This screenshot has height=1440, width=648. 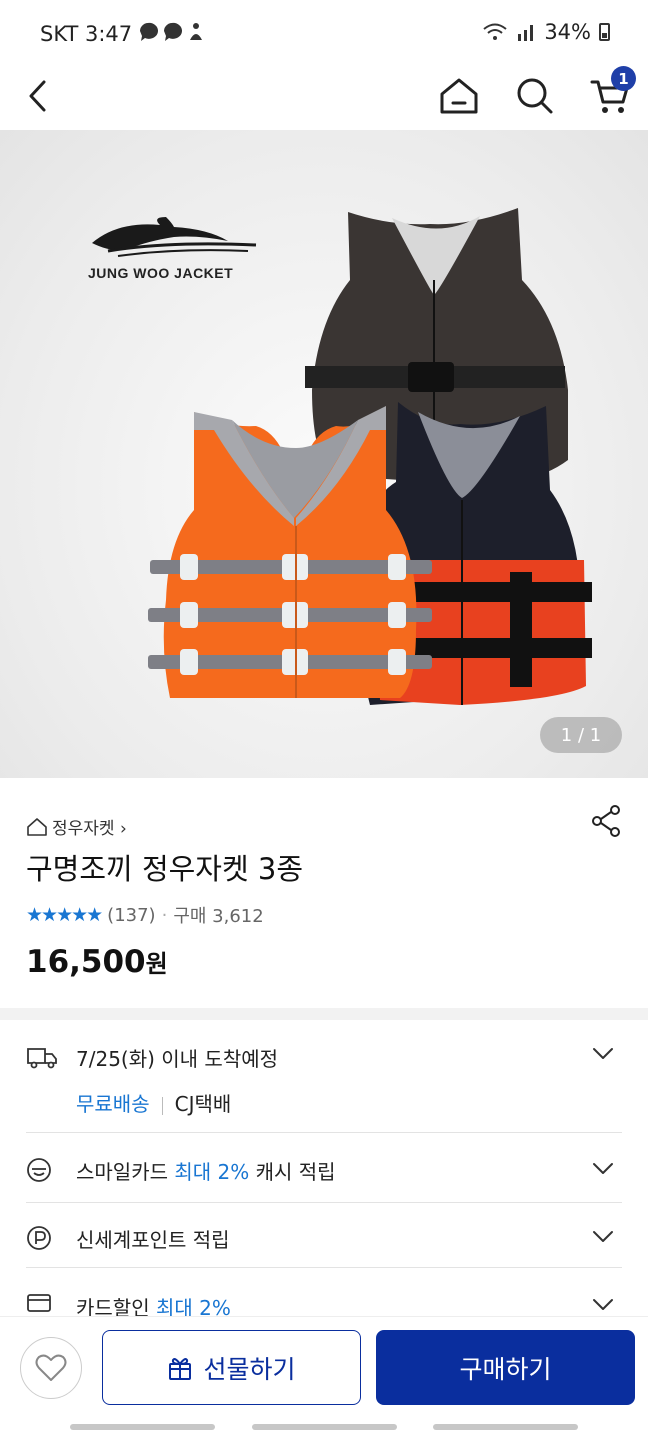 I want to click on back-icon, so click(x=37, y=96).